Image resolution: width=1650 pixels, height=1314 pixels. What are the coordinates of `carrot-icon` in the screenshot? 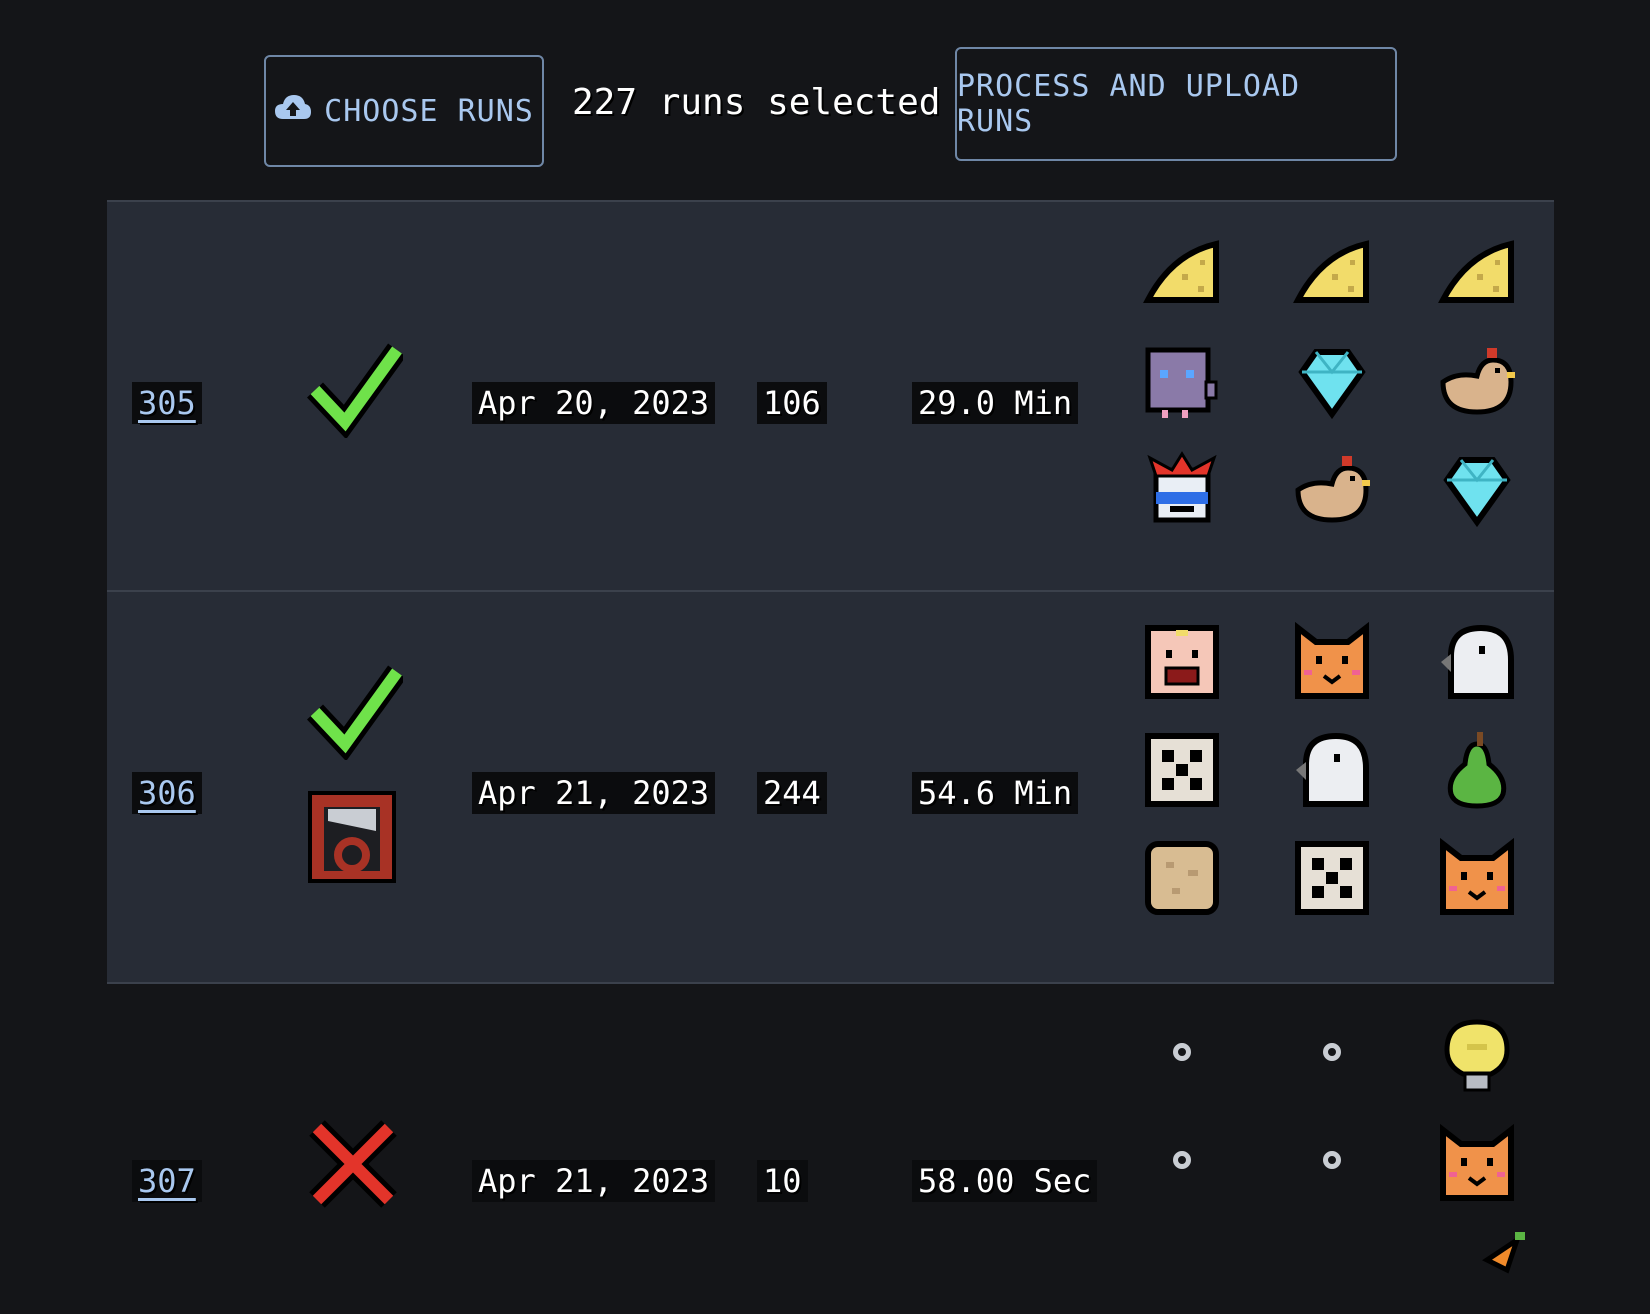 It's located at (1497, 1270).